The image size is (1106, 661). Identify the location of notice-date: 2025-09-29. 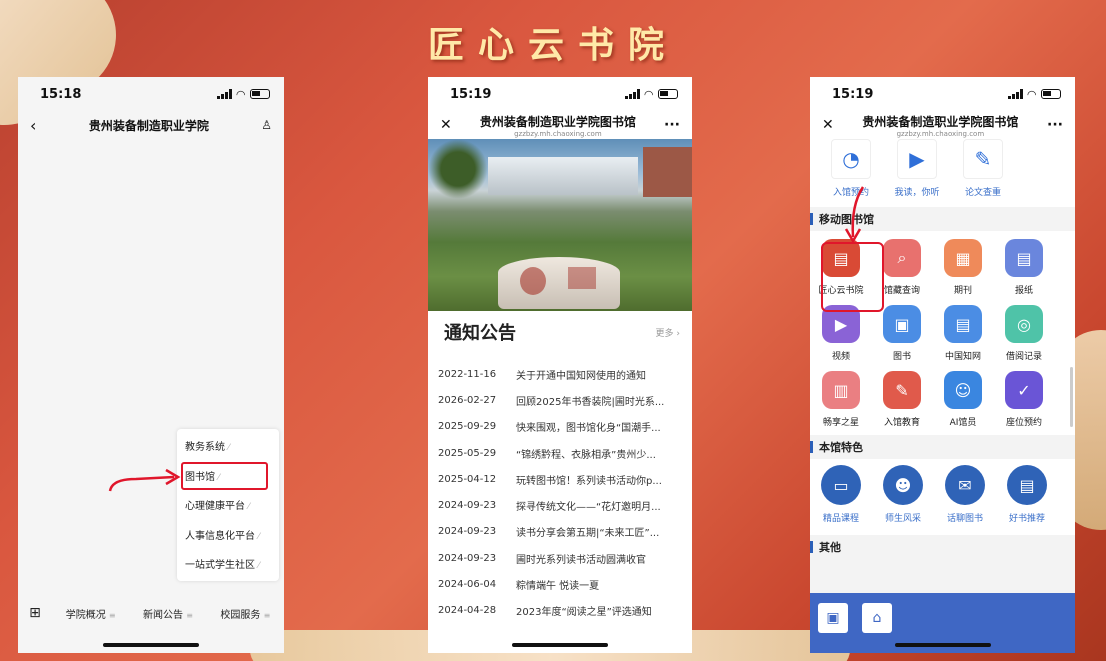
(467, 427).